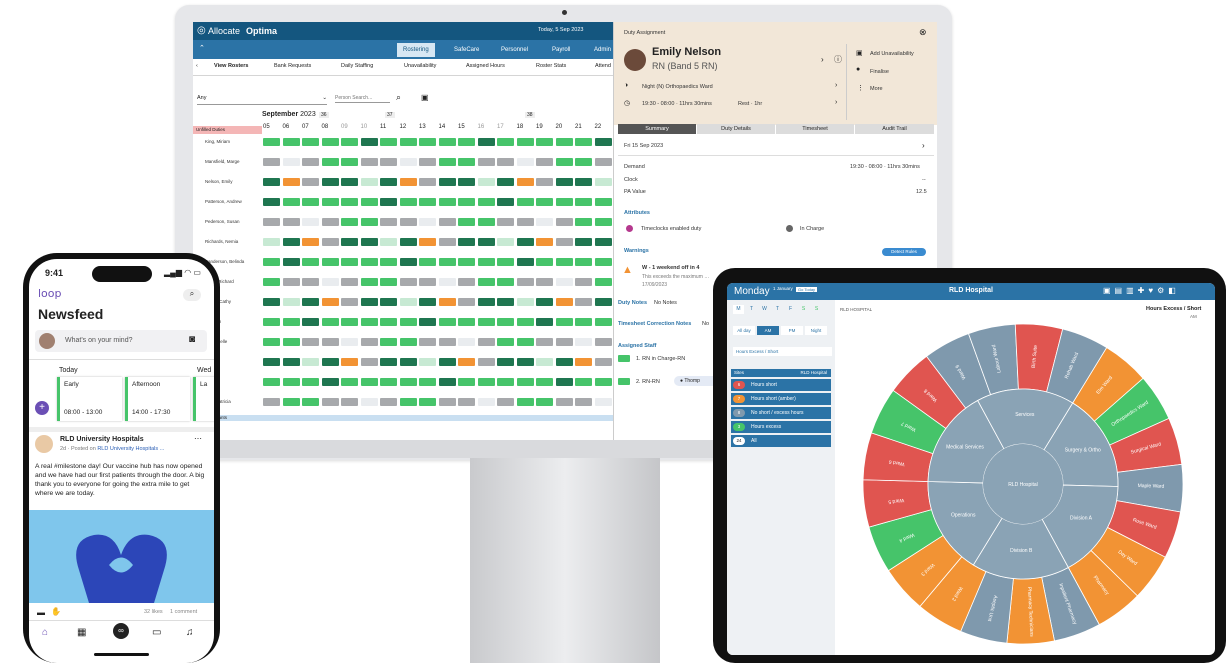 This screenshot has height=663, width=1226. I want to click on staff-row-name: Pederson, Susan, so click(222, 221).